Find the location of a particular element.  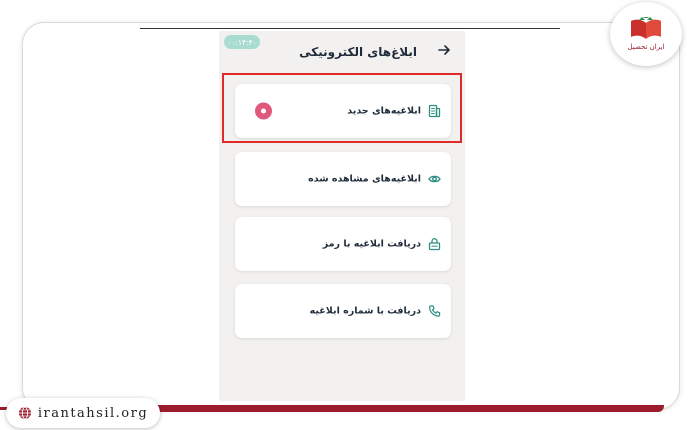

brand-logo: ایران تحصیل is located at coordinates (646, 34).